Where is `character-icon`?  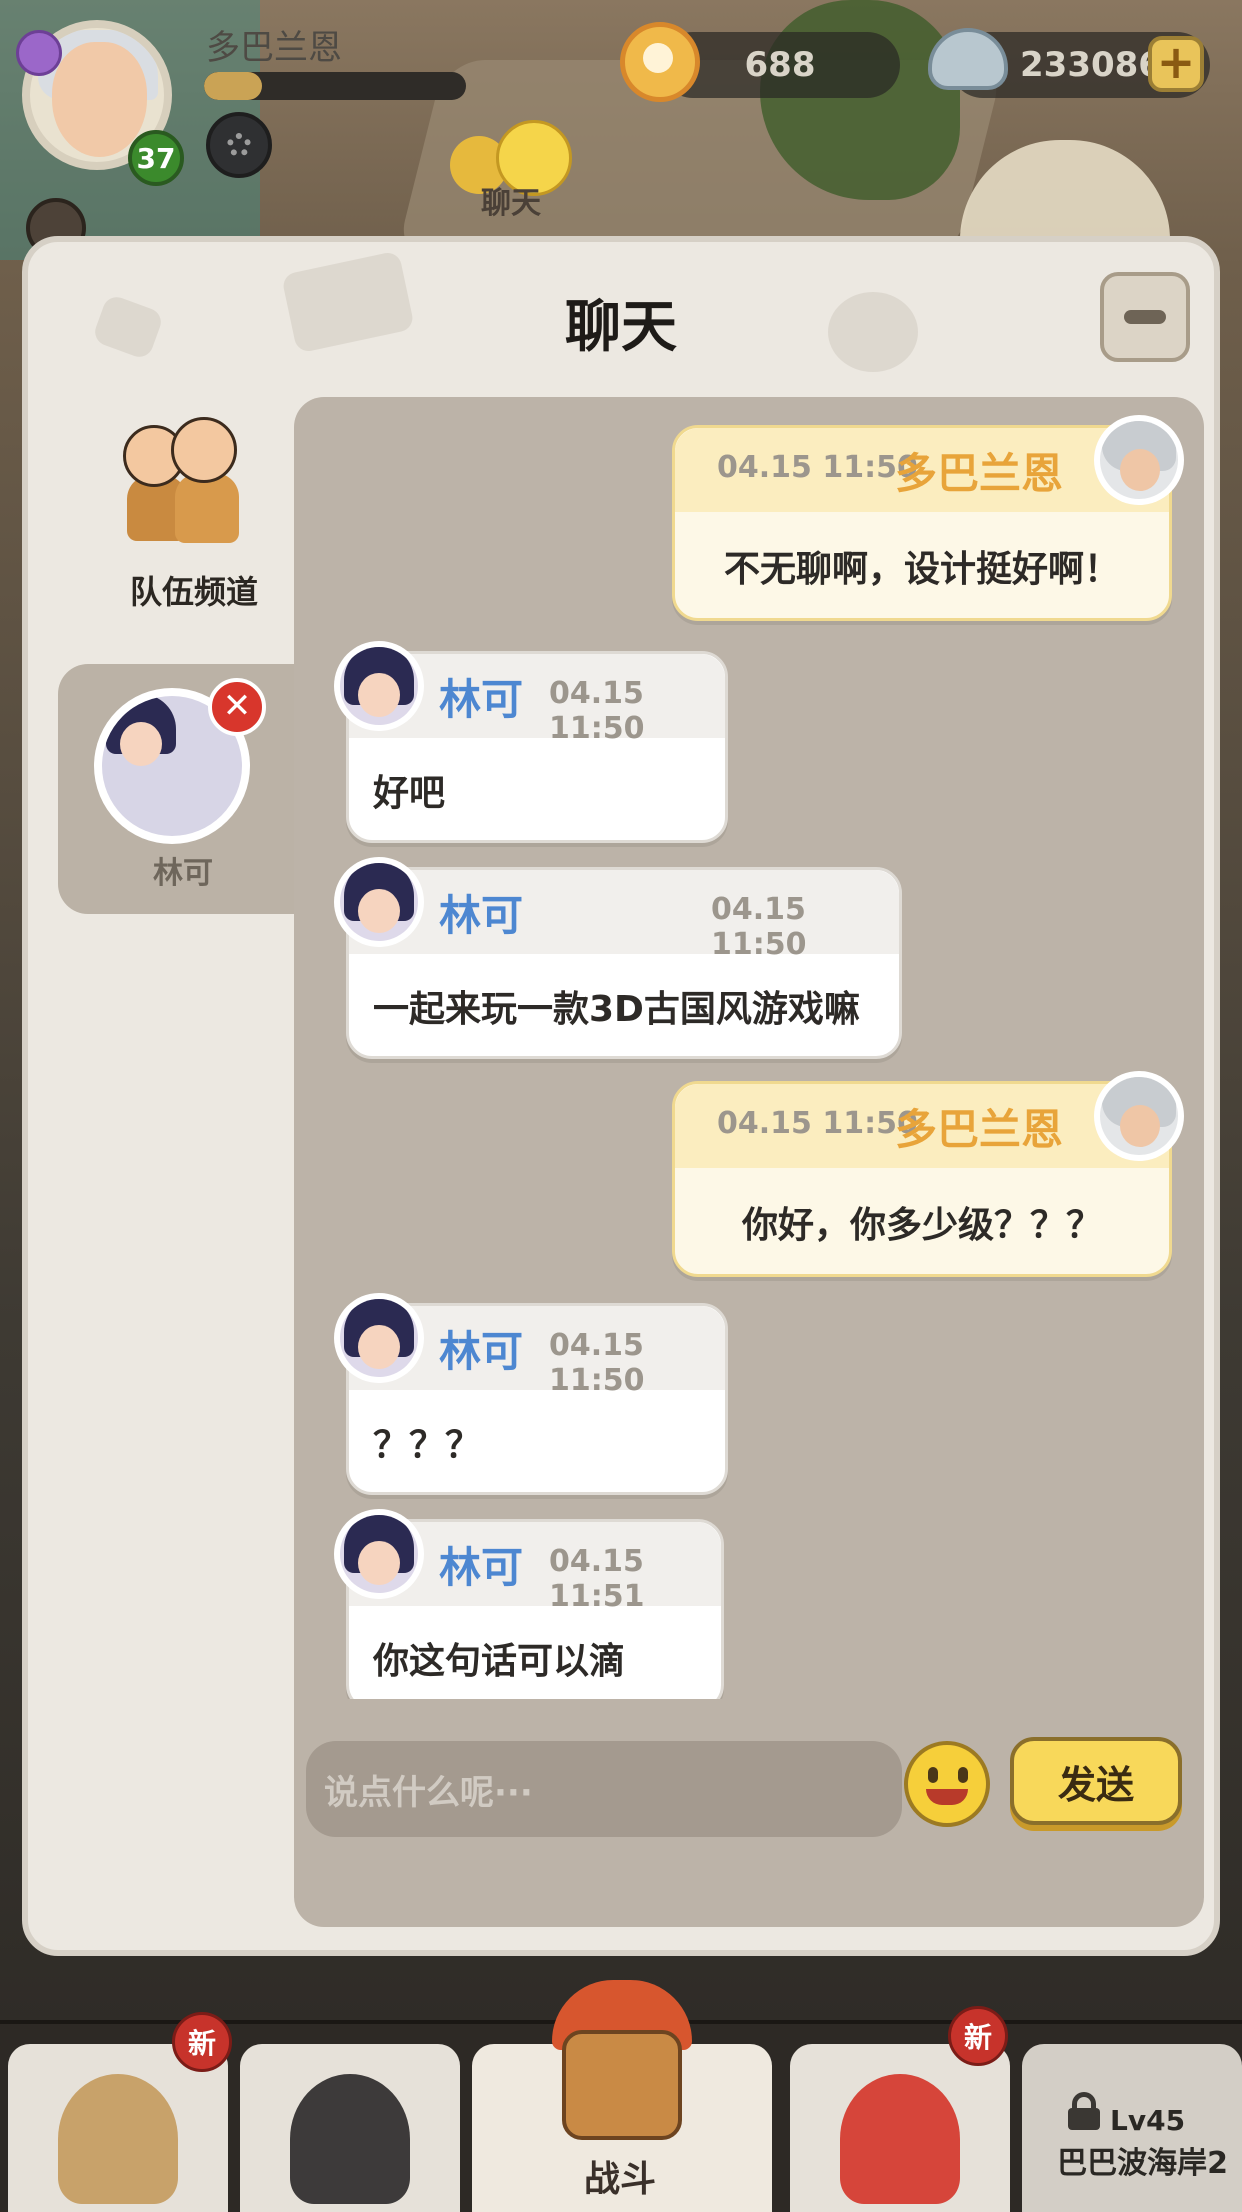
character-icon is located at coordinates (350, 2139).